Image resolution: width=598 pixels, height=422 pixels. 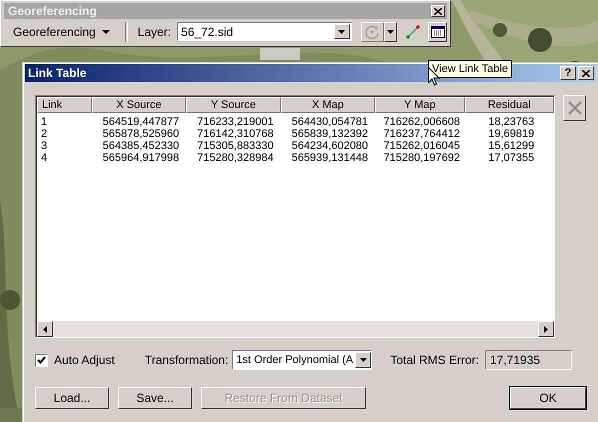 I want to click on window-title: Georeferencing, so click(x=52, y=11).